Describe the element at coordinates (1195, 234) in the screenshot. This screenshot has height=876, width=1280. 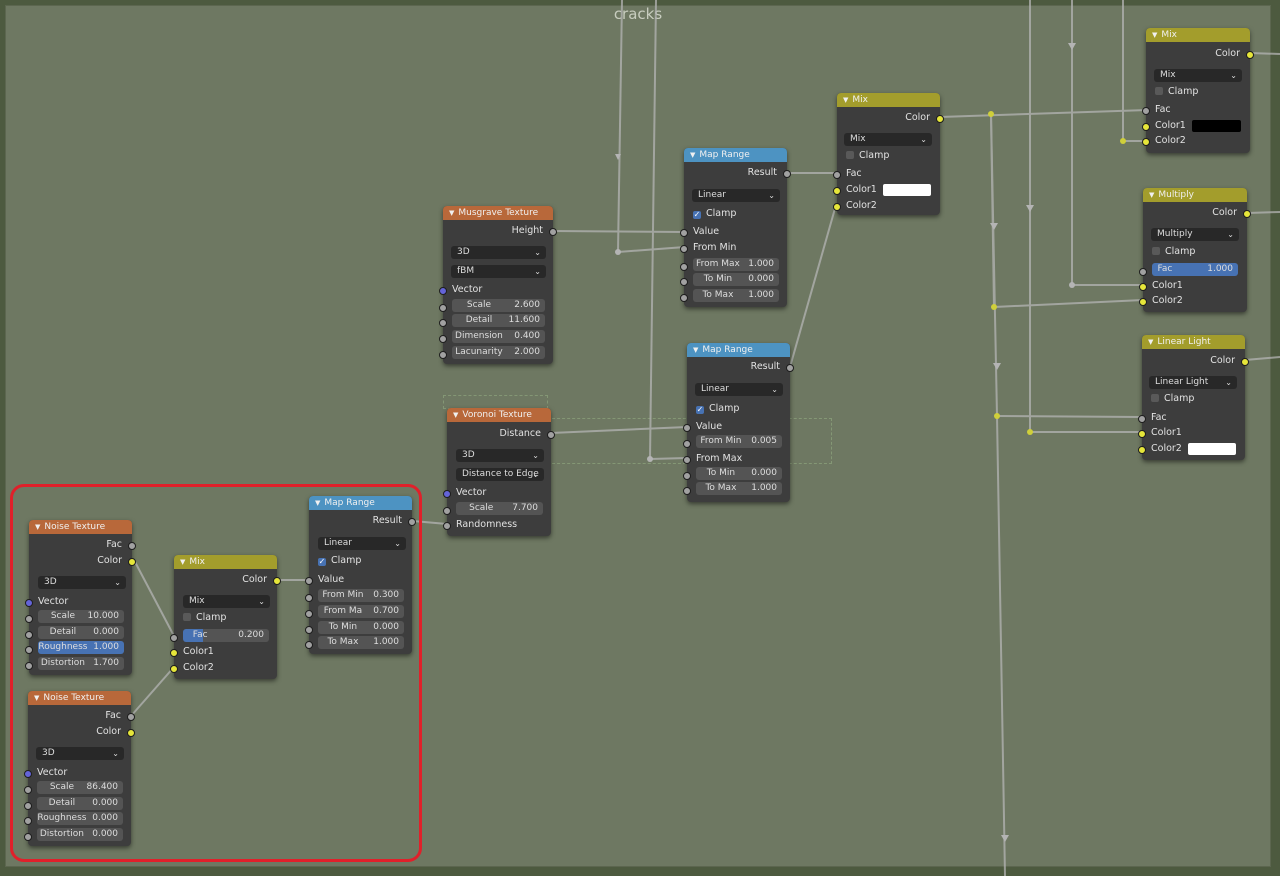
I see `blend-mode-dropdown: Multiply ⌄` at that location.